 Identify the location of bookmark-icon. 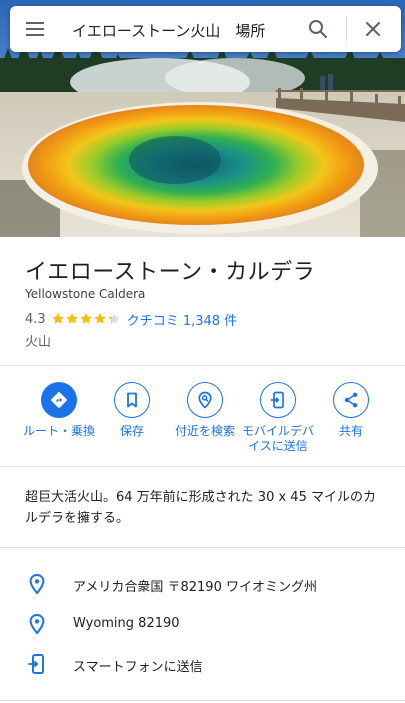
(132, 400).